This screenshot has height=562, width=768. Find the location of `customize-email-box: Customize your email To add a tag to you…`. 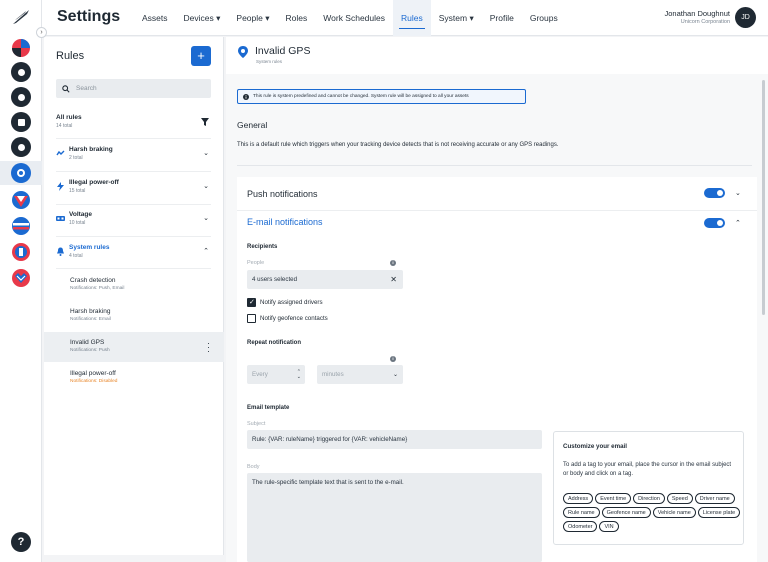

customize-email-box: Customize your email To add a tag to you… is located at coordinates (648, 488).